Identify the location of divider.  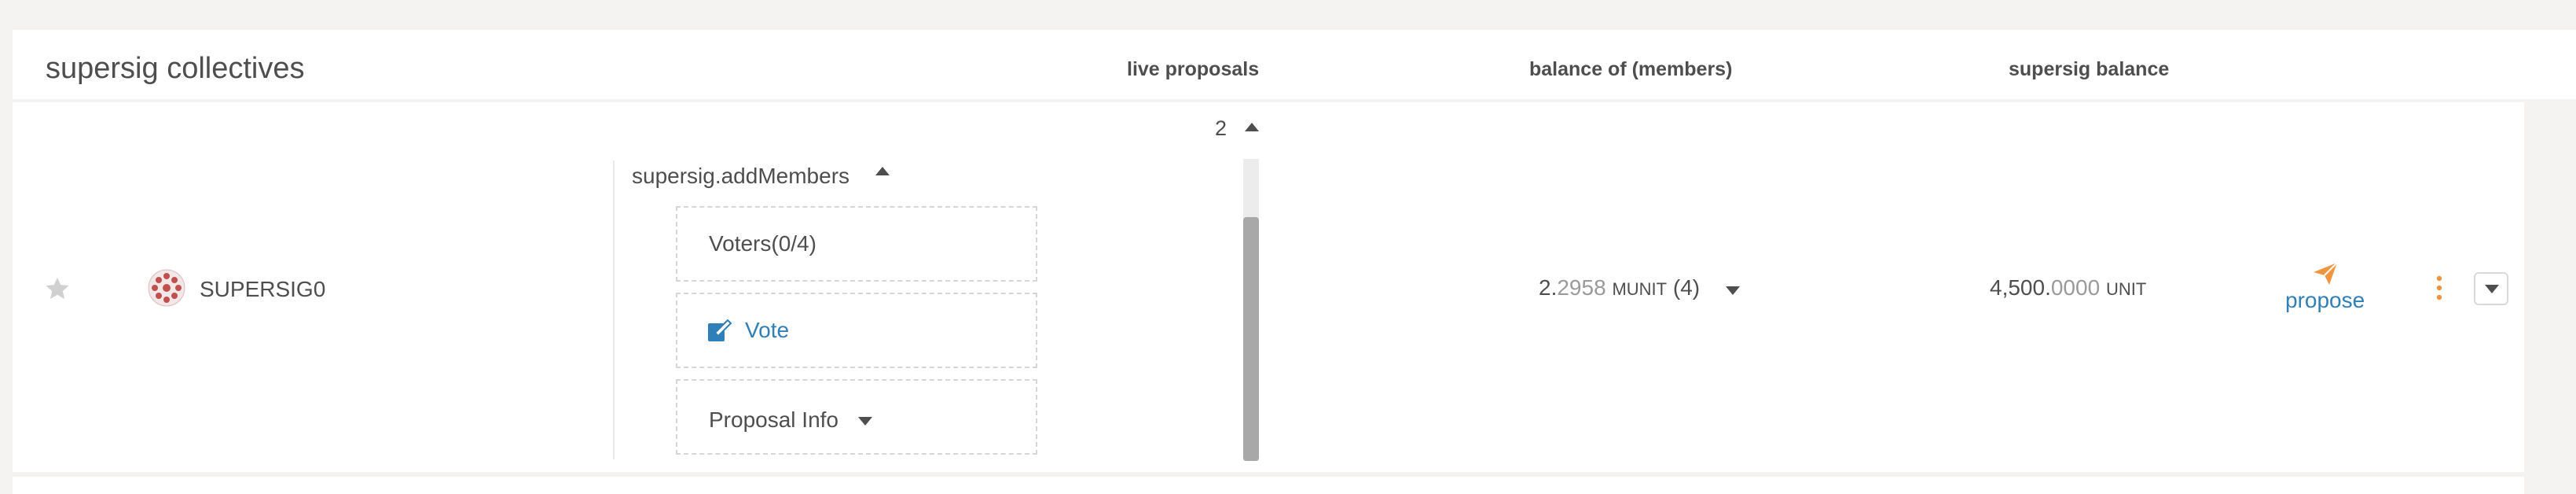
(614, 309).